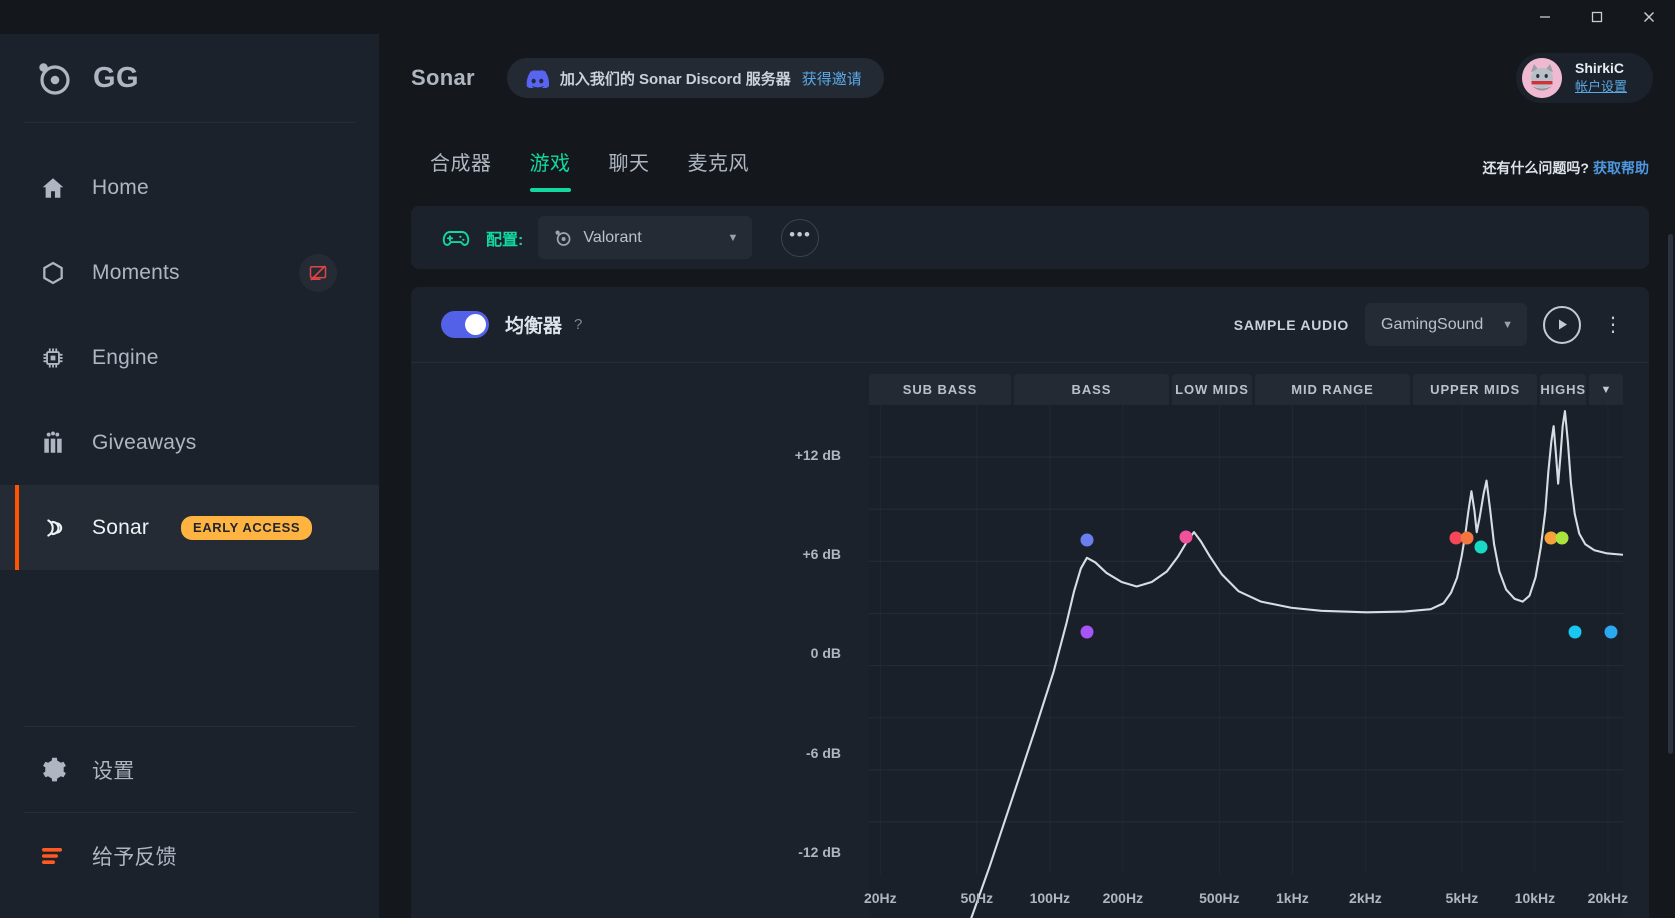  I want to click on early-access-badge: EARLY ACCESS, so click(247, 527).